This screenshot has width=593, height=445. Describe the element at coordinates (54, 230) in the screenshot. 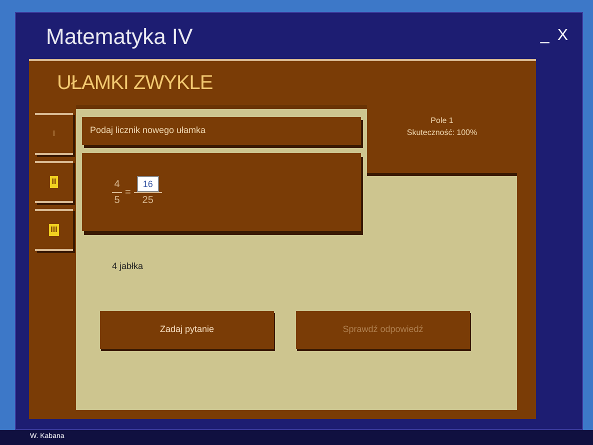

I see `level-tab: III` at that location.